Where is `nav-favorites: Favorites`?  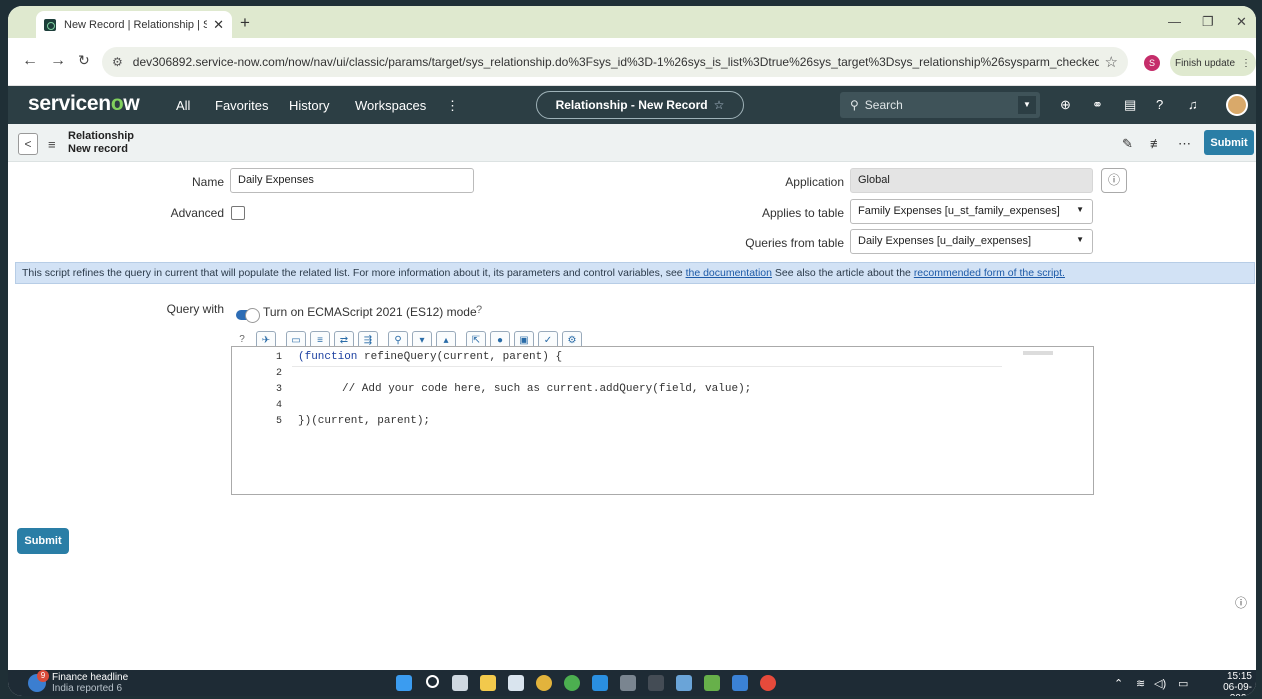
nav-favorites: Favorites is located at coordinates (241, 105).